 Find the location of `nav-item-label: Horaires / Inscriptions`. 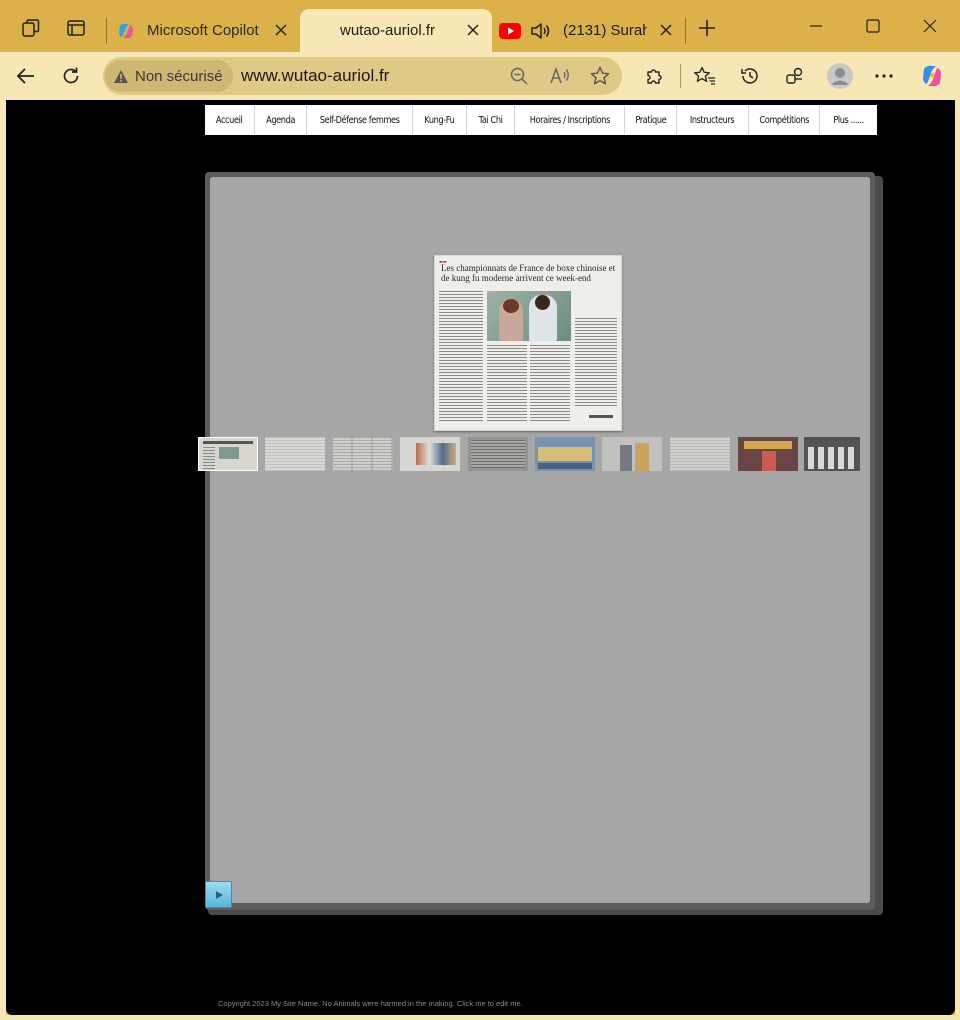

nav-item-label: Horaires / Inscriptions is located at coordinates (569, 120).